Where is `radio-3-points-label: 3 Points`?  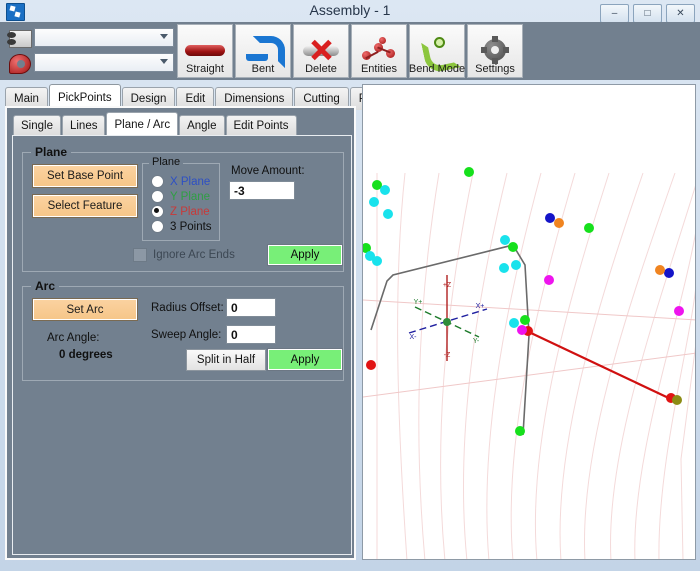
radio-3-points-label: 3 Points is located at coordinates (191, 226).